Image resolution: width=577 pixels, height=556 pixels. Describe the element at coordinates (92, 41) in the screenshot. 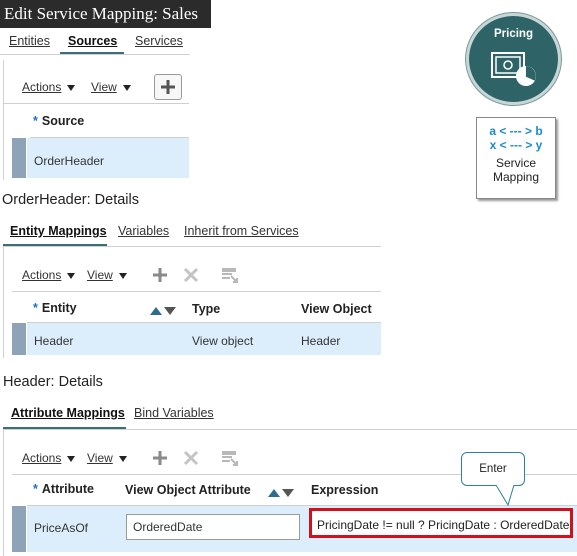

I see `tab-sources: Sources` at that location.